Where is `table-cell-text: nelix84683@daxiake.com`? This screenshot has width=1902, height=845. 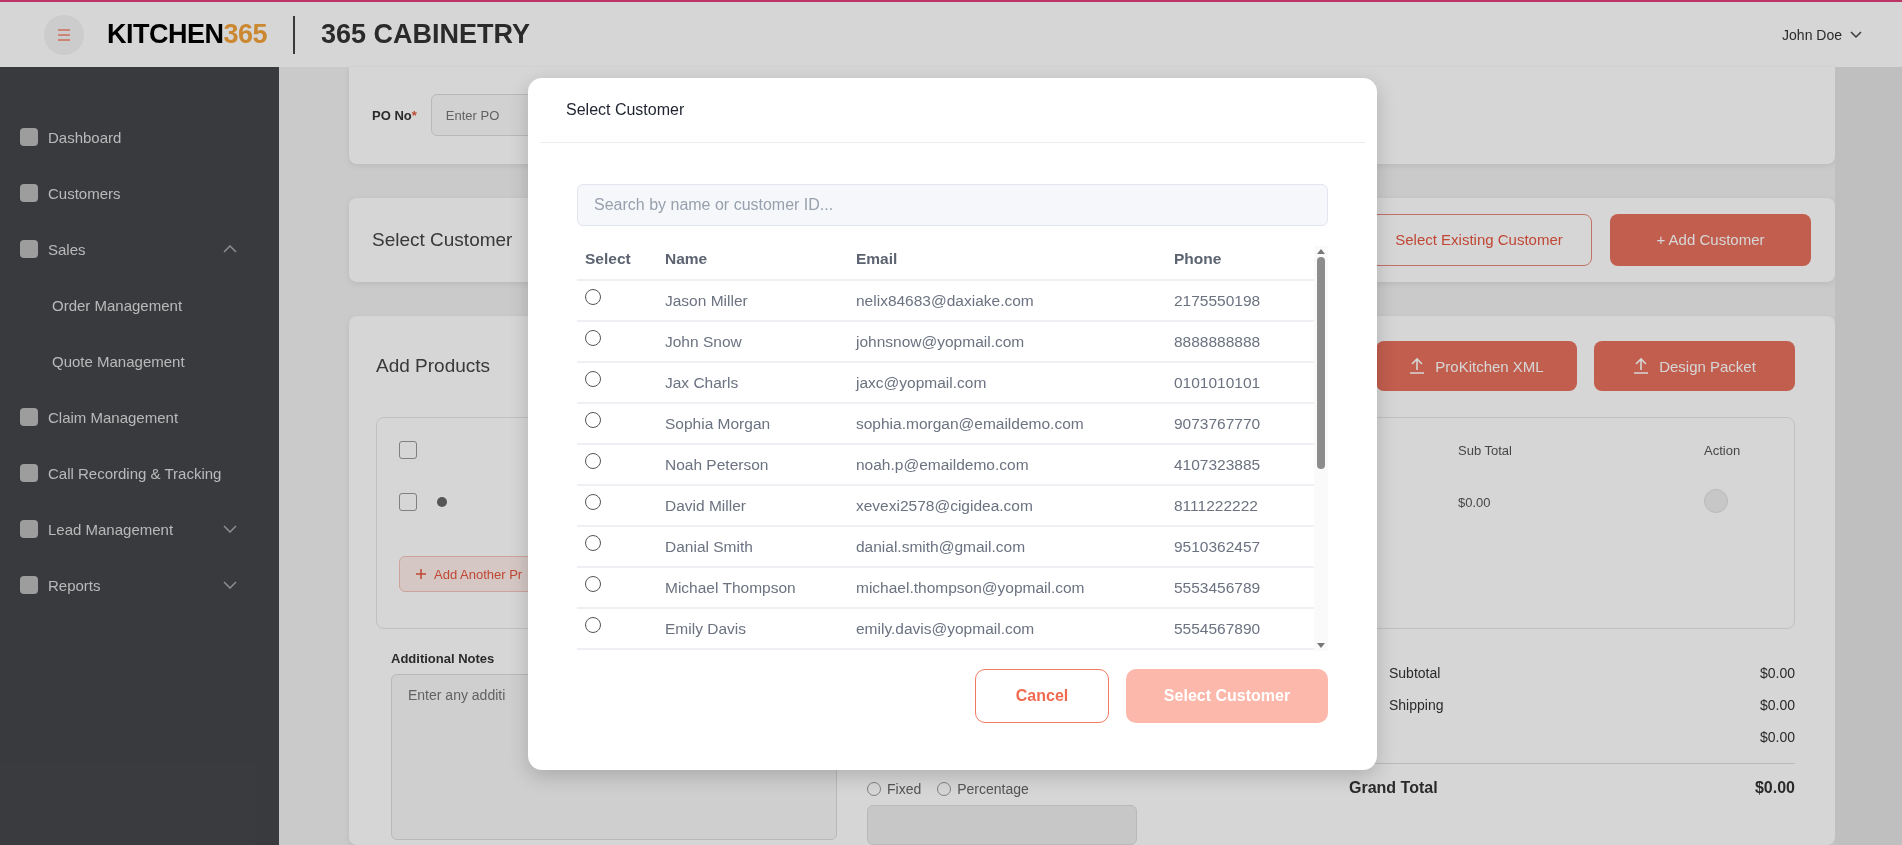
table-cell-text: nelix84683@daxiake.com is located at coordinates (945, 300).